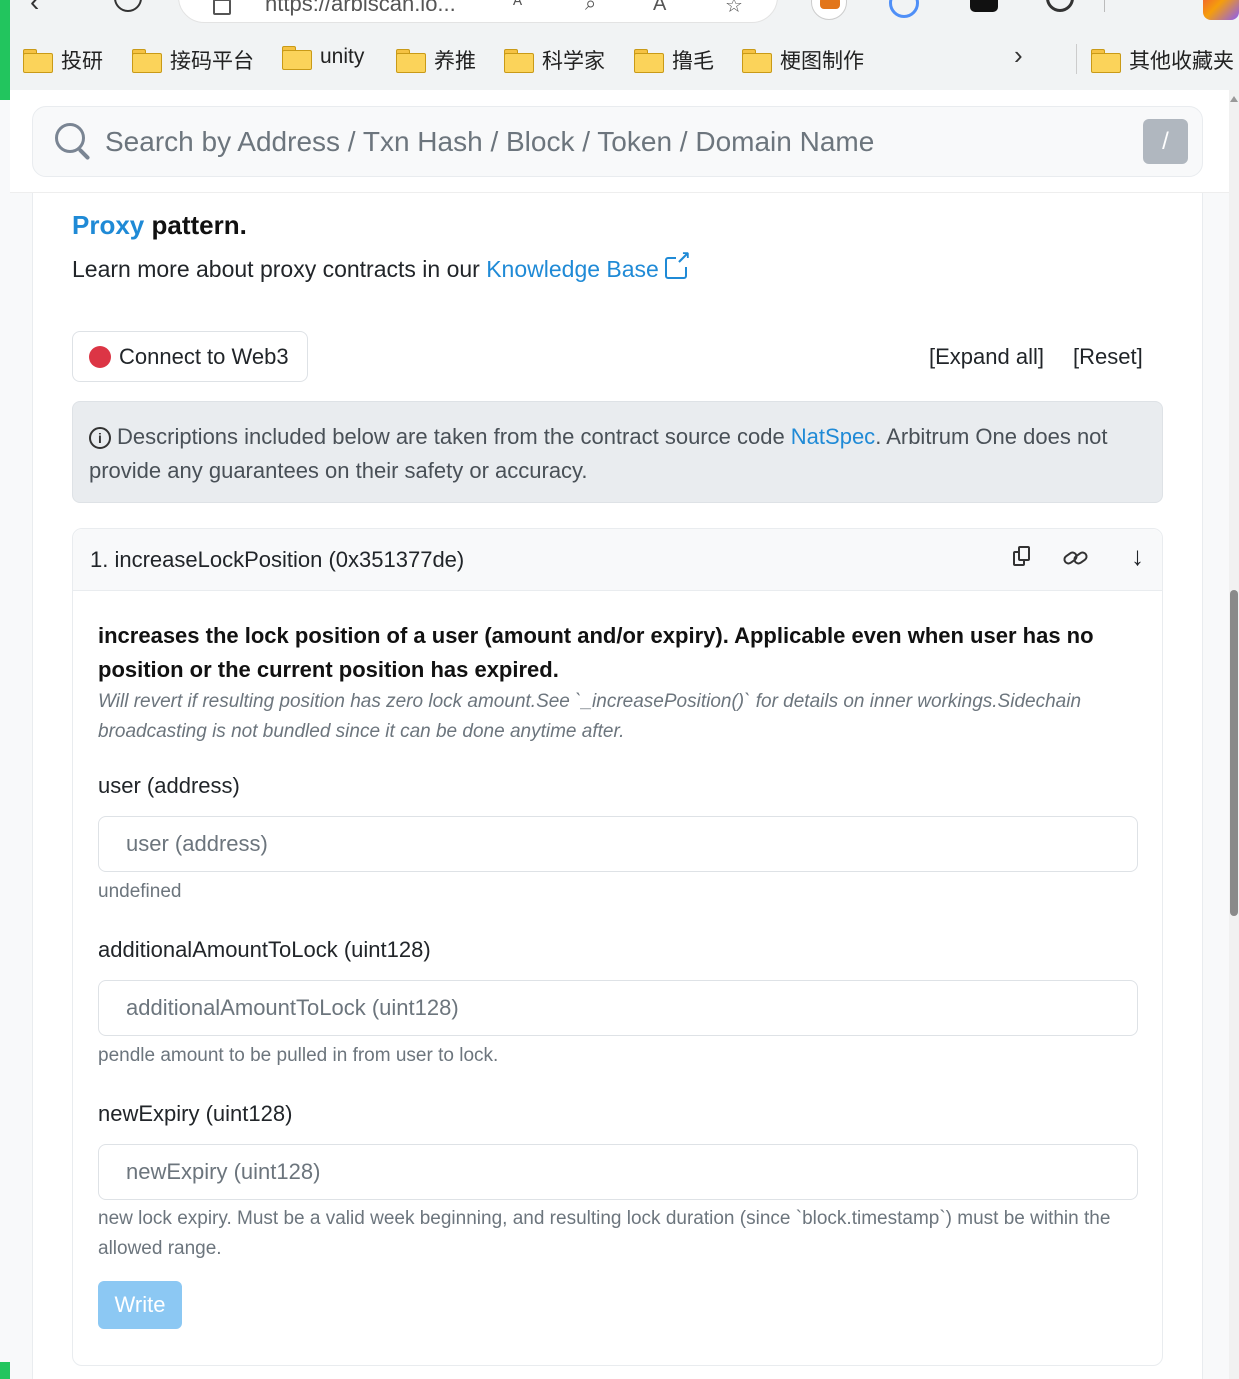 The image size is (1239, 1379). What do you see at coordinates (572, 269) in the screenshot?
I see `knowledge-base-link: Knowledge Base` at bounding box center [572, 269].